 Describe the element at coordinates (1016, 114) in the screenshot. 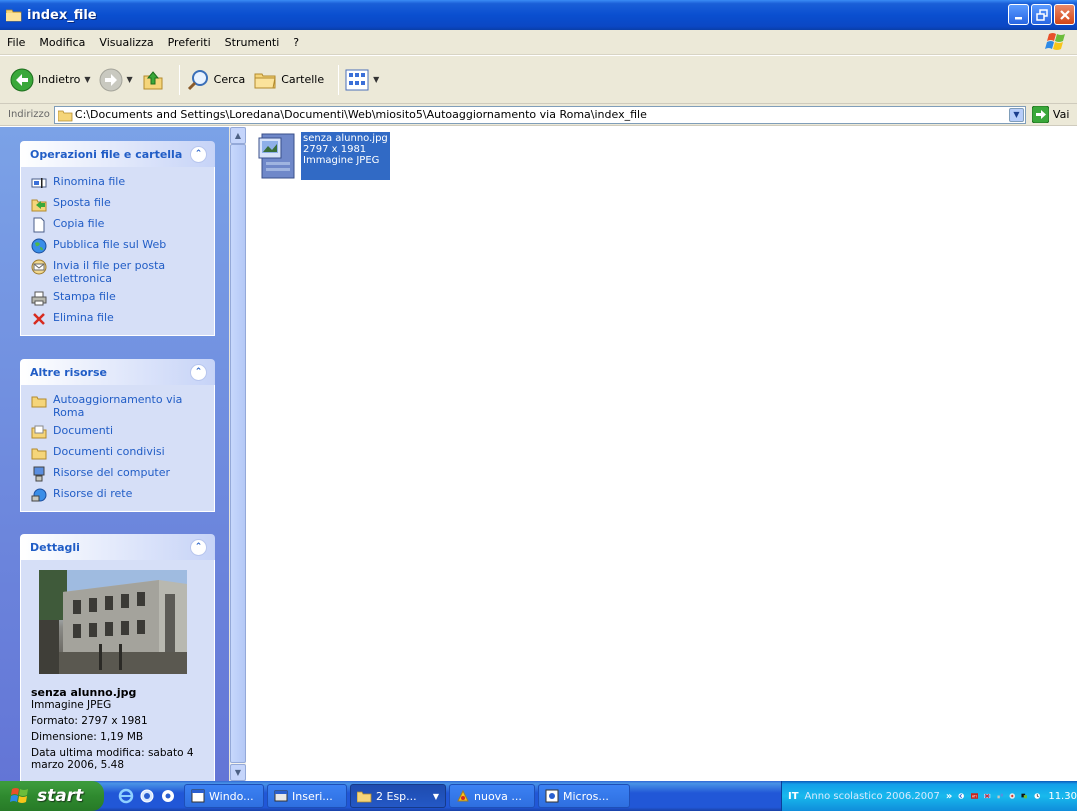

I see `address-dropdown-button: ▼` at that location.